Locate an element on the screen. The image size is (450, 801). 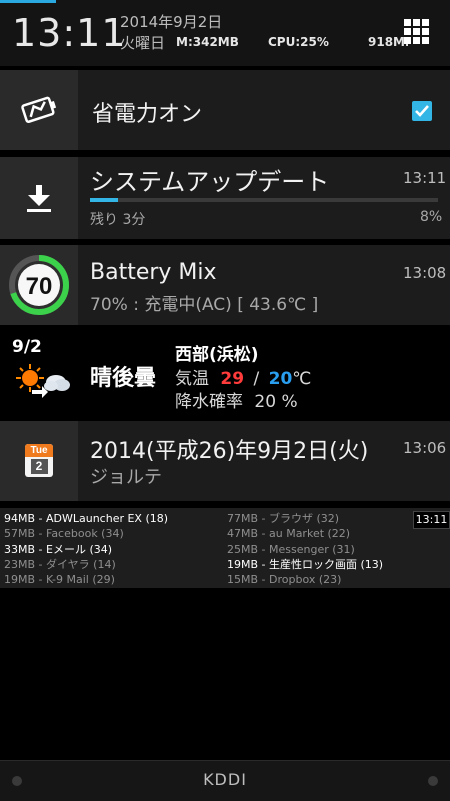
task-item: 25MB - Messenger (31) is located at coordinates (291, 549).